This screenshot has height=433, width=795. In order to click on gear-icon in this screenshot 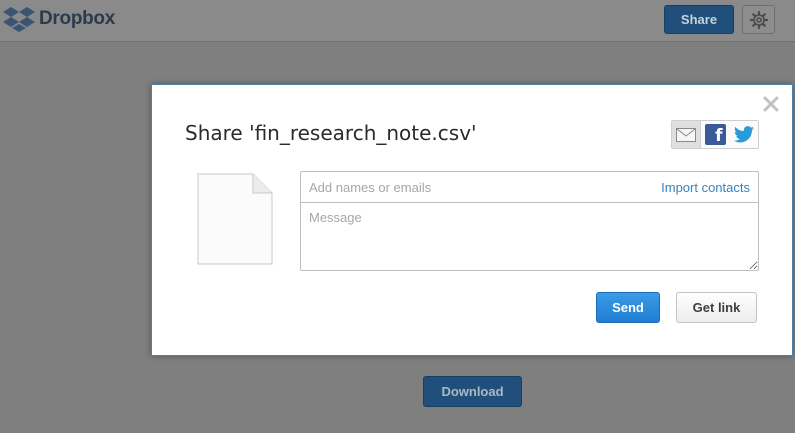, I will do `click(758, 19)`.